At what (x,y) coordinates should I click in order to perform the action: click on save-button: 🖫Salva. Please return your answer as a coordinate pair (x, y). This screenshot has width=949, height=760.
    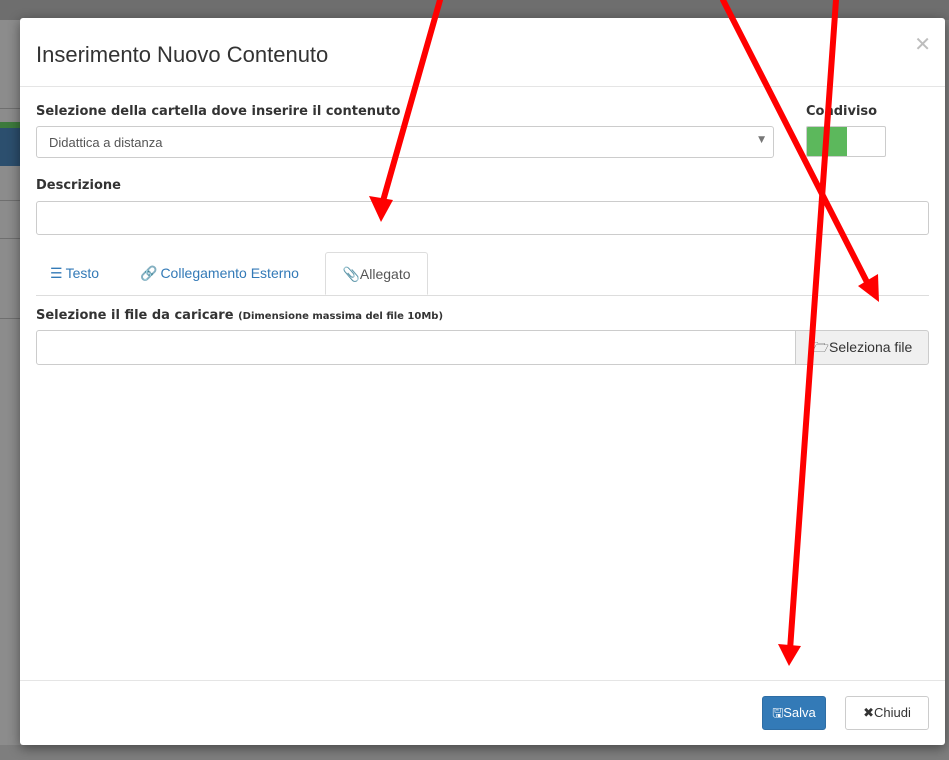
    Looking at the image, I should click on (794, 713).